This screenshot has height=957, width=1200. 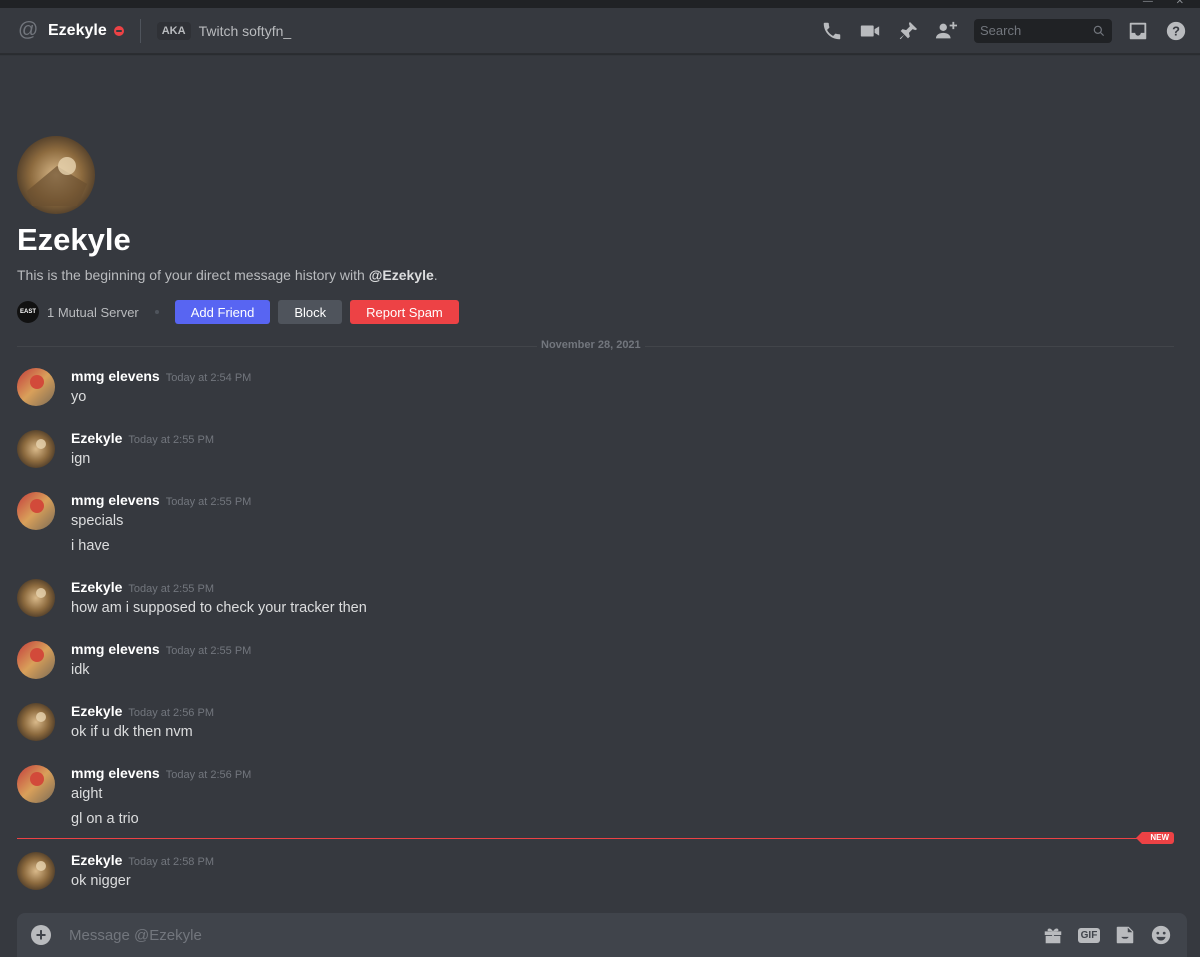 What do you see at coordinates (80, 670) in the screenshot?
I see `message-text: idk` at bounding box center [80, 670].